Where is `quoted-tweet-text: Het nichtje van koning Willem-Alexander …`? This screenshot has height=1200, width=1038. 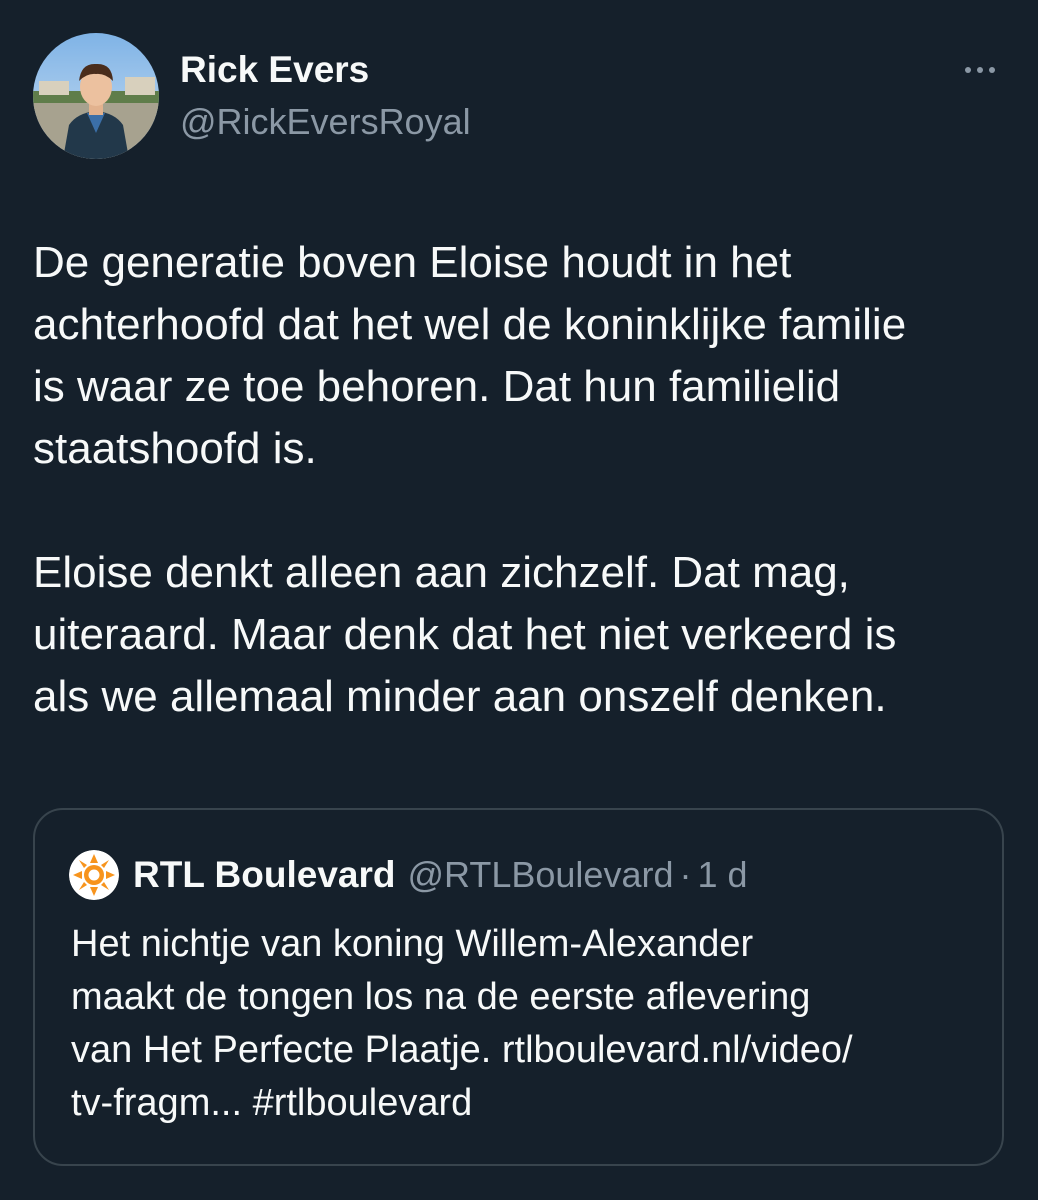 quoted-tweet-text: Het nichtje van koning Willem-Alexander … is located at coordinates (462, 1023).